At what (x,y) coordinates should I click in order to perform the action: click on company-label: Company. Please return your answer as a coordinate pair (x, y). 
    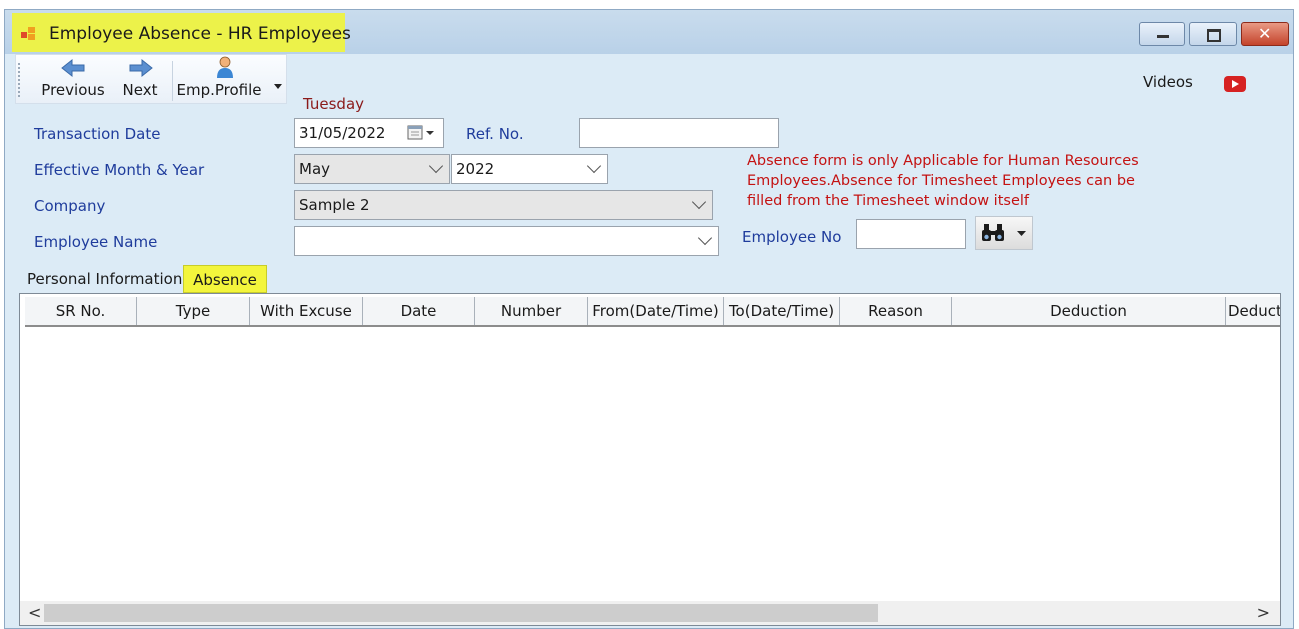
    Looking at the image, I should click on (70, 206).